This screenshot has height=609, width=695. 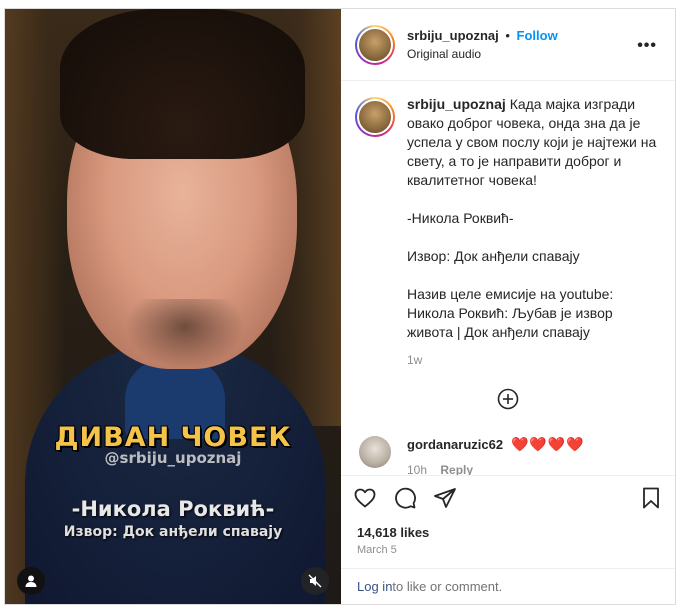 What do you see at coordinates (173, 509) in the screenshot?
I see `video-overlay-name: -Никола Роквић-` at bounding box center [173, 509].